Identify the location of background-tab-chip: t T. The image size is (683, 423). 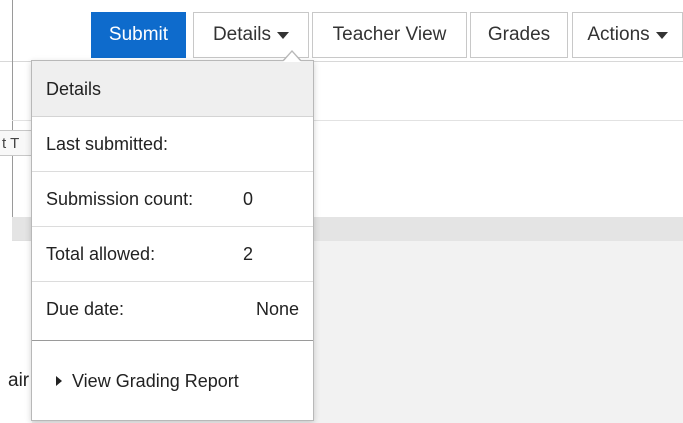
(16, 143).